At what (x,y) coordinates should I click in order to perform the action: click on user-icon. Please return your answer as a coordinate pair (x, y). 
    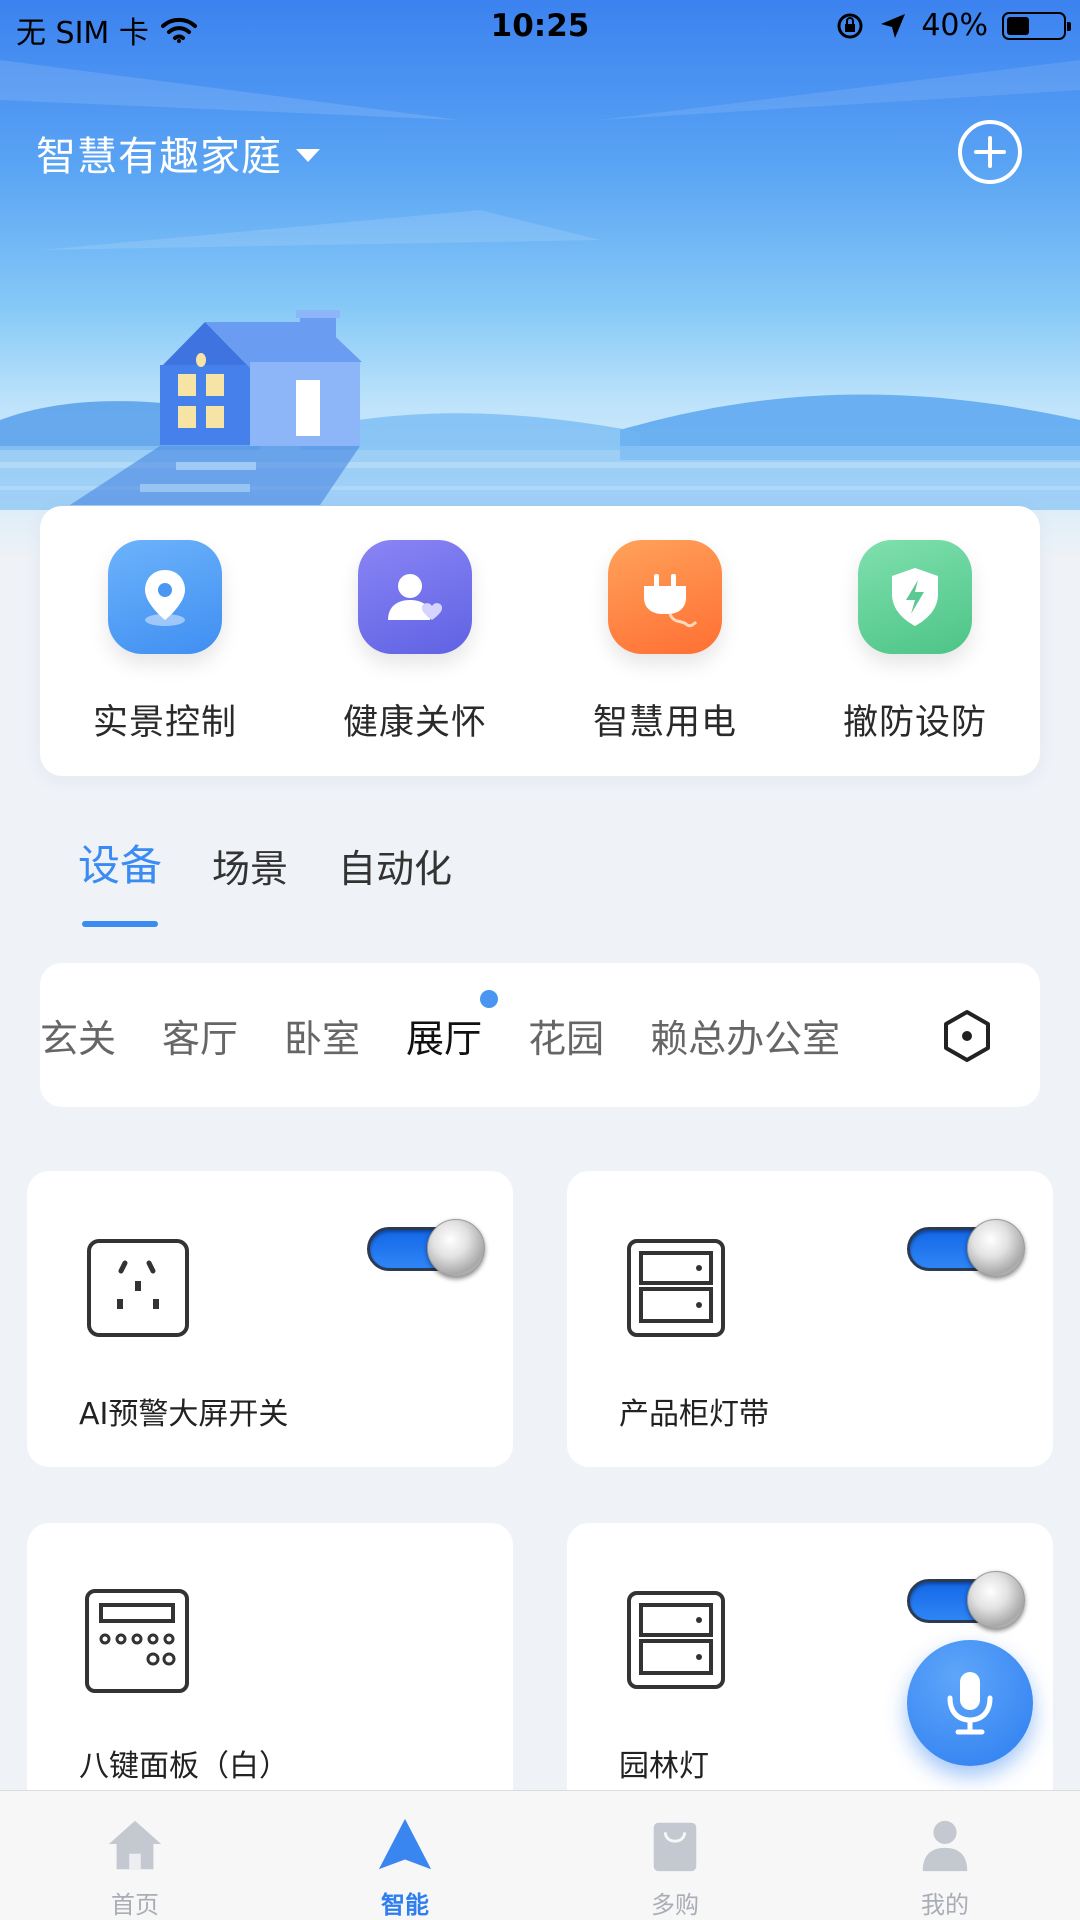
    Looking at the image, I should click on (945, 1846).